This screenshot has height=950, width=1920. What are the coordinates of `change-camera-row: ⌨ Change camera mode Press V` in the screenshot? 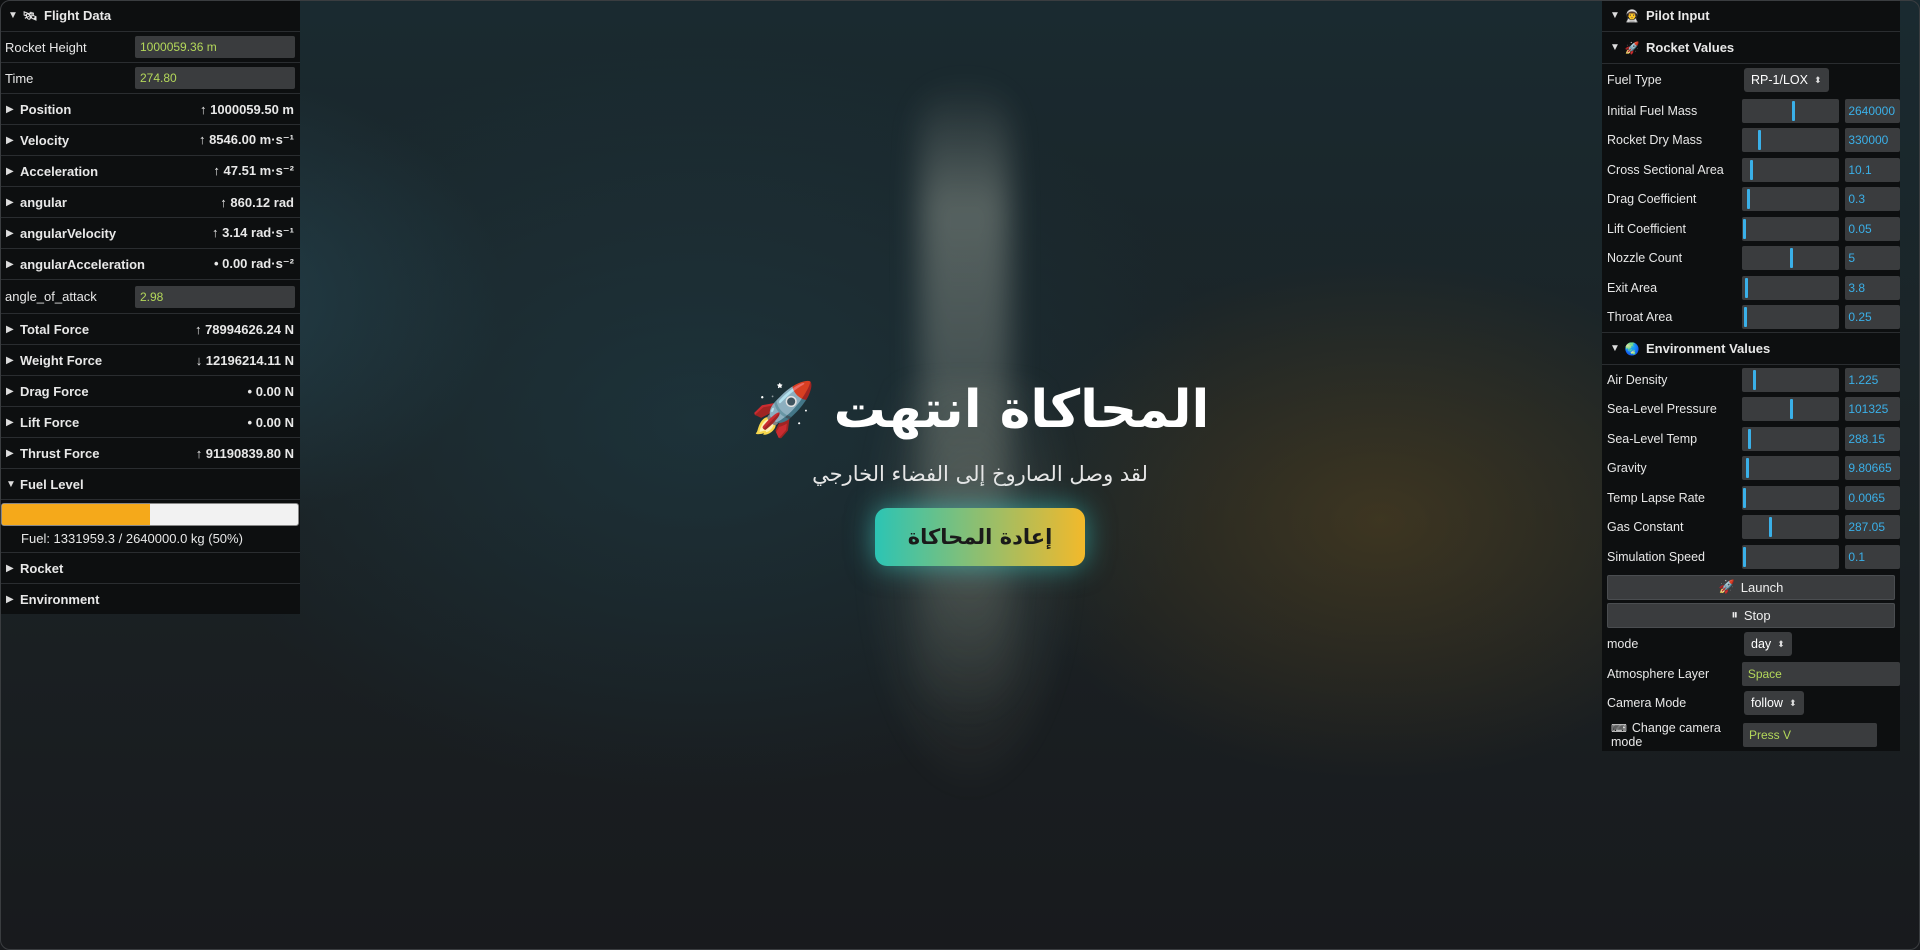 It's located at (1751, 734).